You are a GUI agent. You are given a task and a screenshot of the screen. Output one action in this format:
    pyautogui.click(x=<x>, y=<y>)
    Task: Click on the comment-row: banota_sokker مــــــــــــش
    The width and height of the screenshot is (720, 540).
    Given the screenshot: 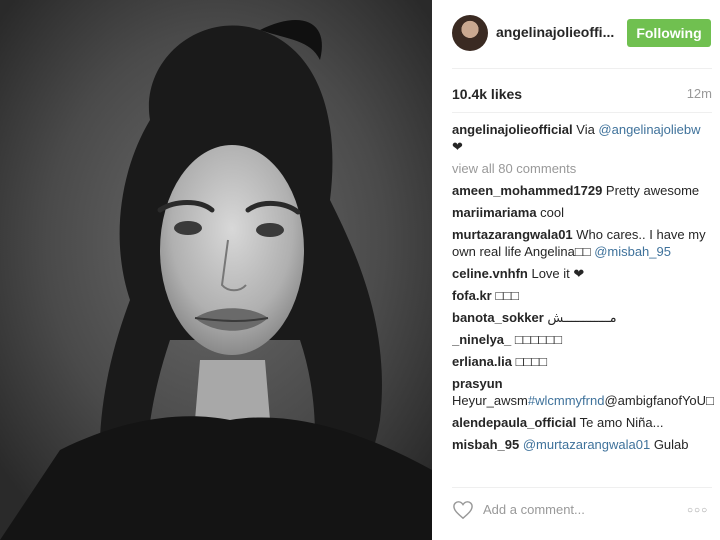 What is the action you would take?
    pyautogui.click(x=583, y=317)
    